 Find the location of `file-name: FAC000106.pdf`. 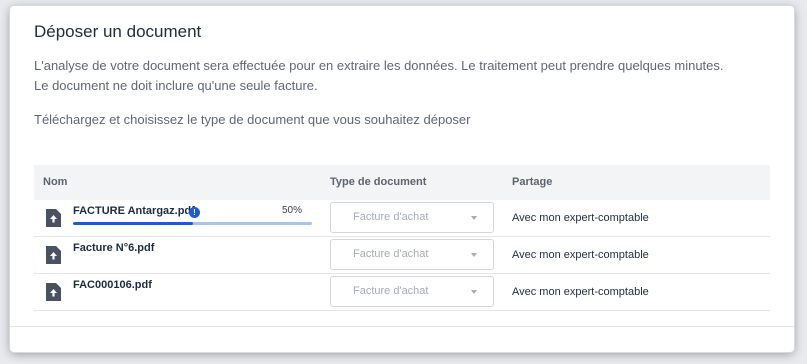

file-name: FAC000106.pdf is located at coordinates (112, 285).